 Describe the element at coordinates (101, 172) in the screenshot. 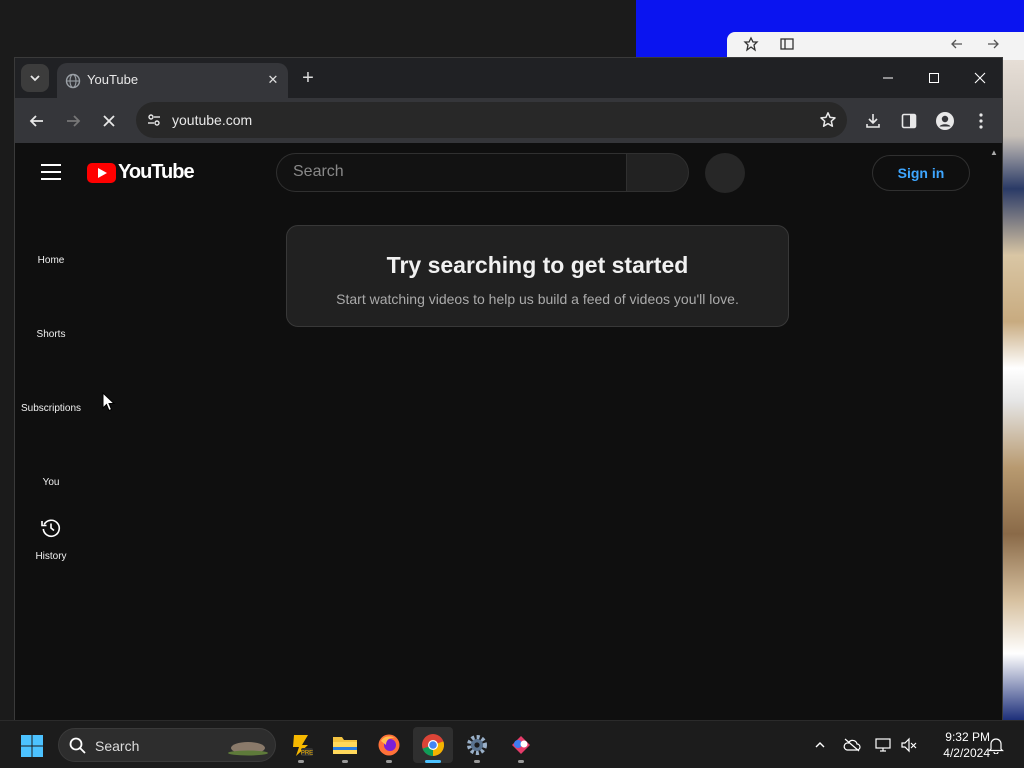

I see `youtube-play-icon` at that location.